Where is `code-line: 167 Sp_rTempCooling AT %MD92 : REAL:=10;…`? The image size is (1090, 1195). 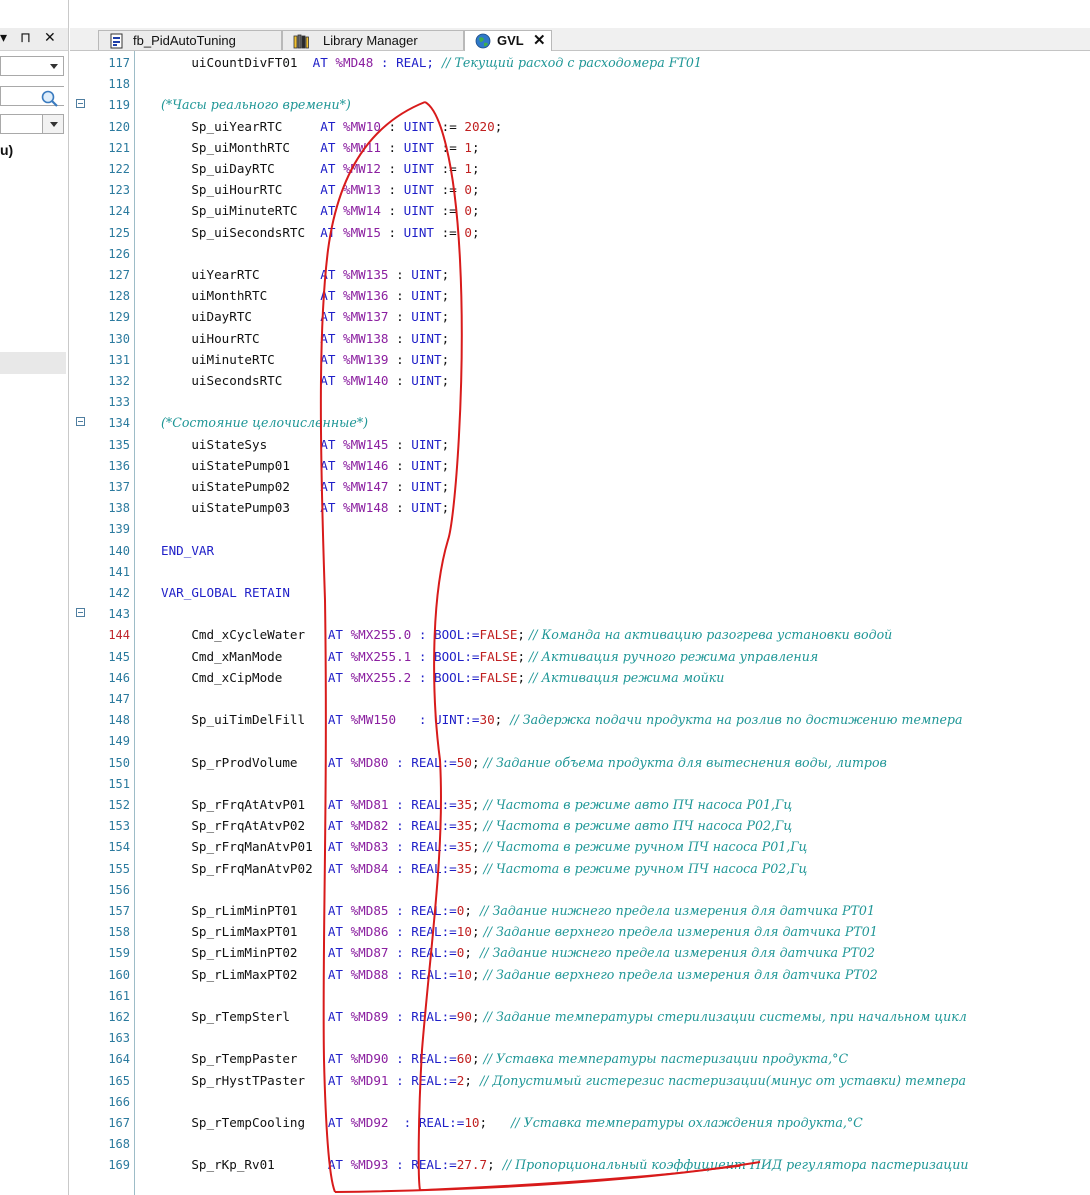 code-line: 167 Sp_rTempCooling AT %MD92 : REAL:=10;… is located at coordinates (580, 1123).